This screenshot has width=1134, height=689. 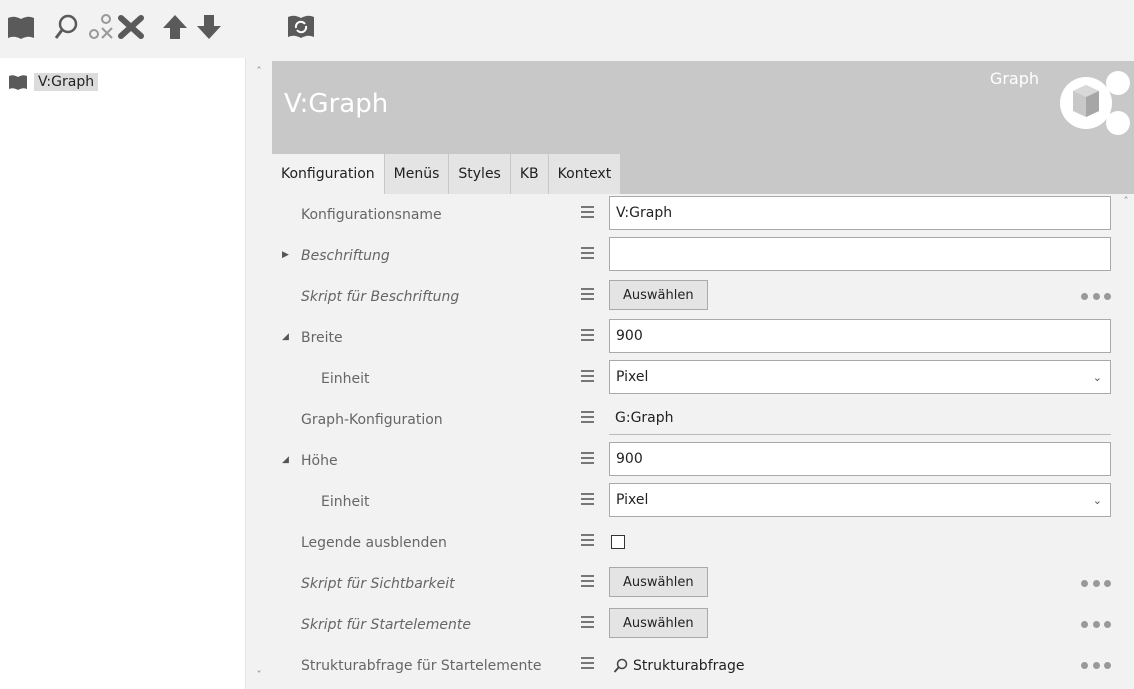 What do you see at coordinates (371, 214) in the screenshot?
I see `field-label: Konfigurationsname` at bounding box center [371, 214].